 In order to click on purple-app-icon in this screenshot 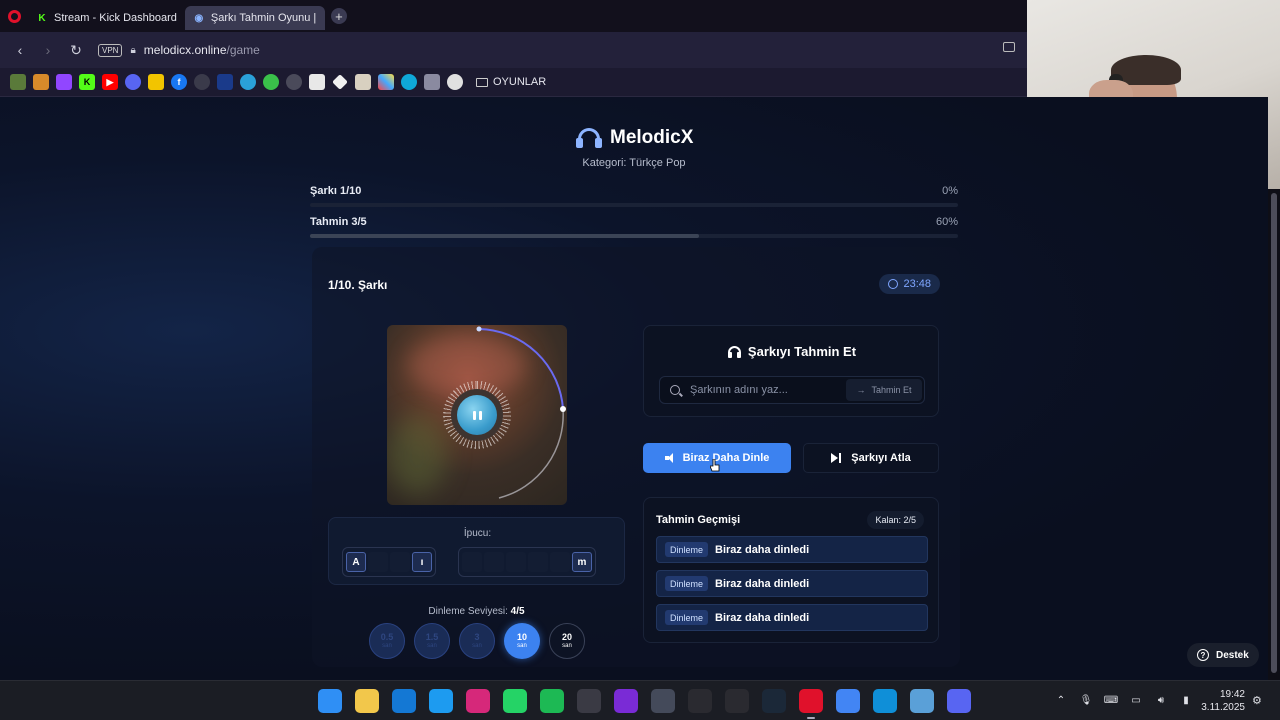, I will do `click(626, 701)`.